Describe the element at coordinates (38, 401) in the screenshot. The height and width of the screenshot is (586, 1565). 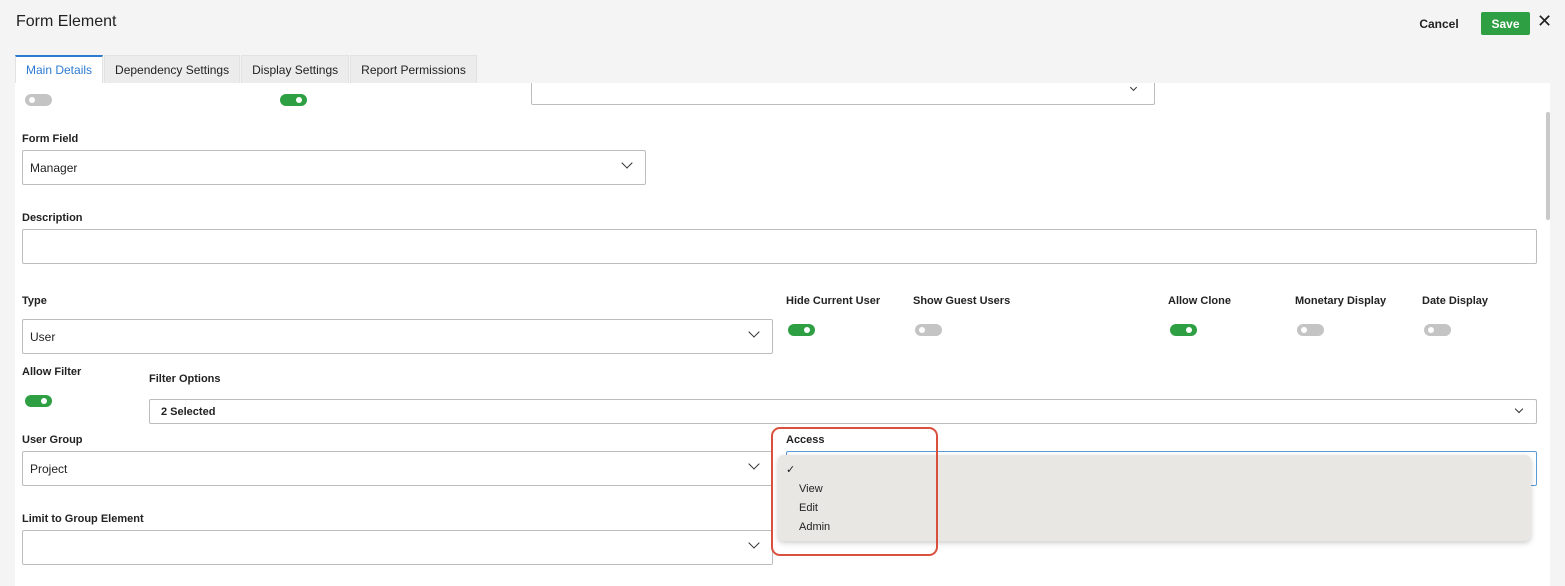
I see `allow-filter-toggle` at that location.